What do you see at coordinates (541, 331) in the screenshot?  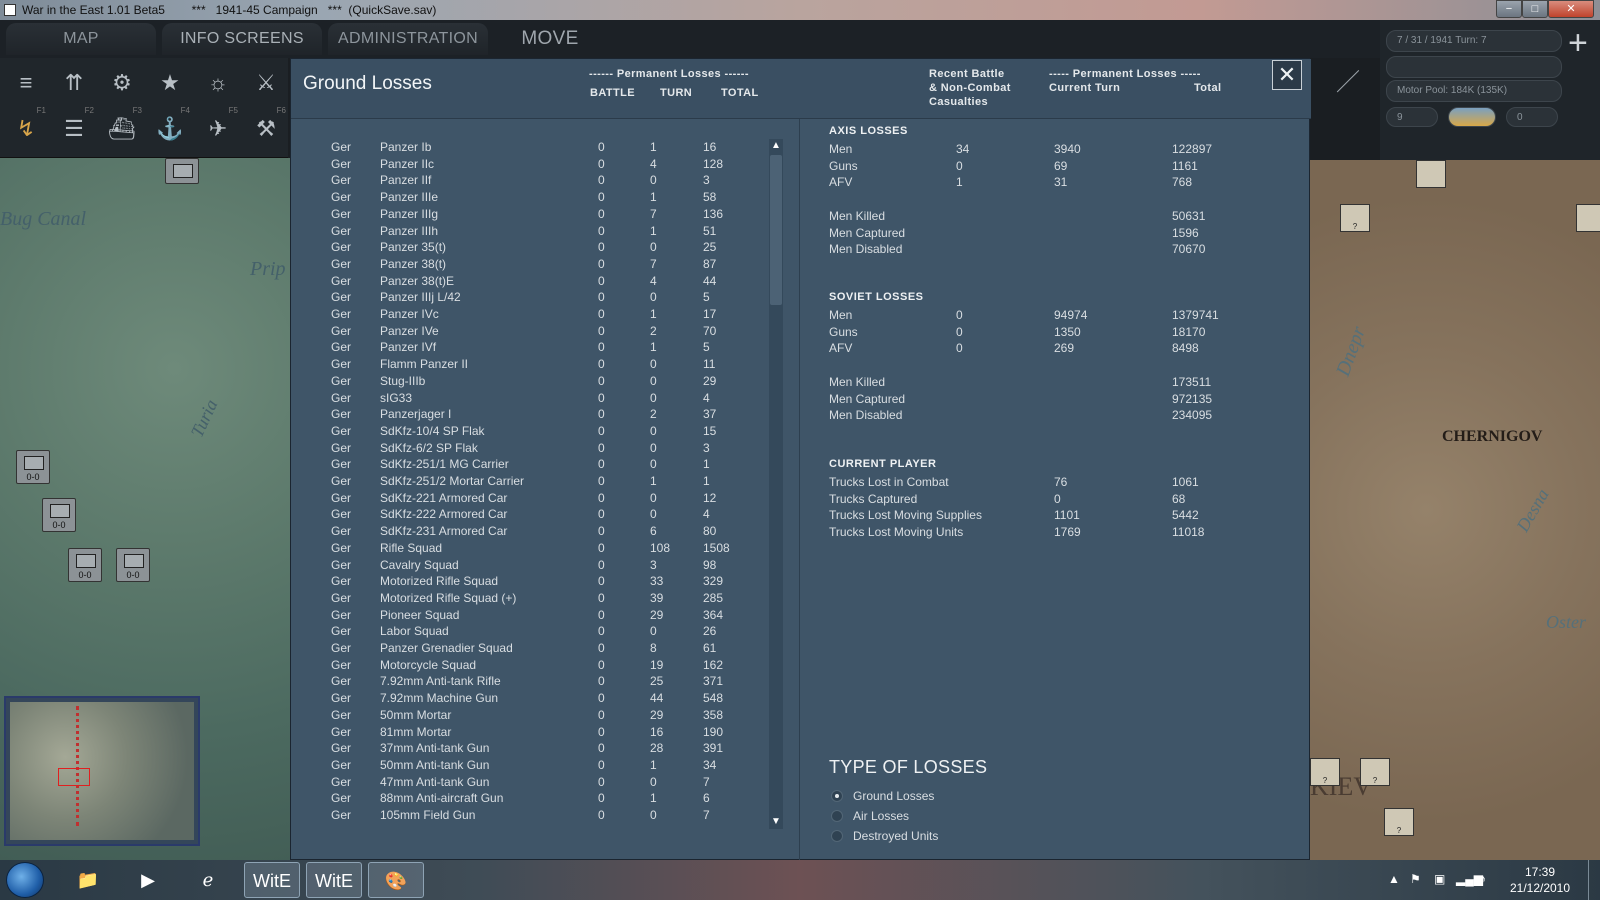 I see `table-row: Ger Panzer IVe 0 2 70` at bounding box center [541, 331].